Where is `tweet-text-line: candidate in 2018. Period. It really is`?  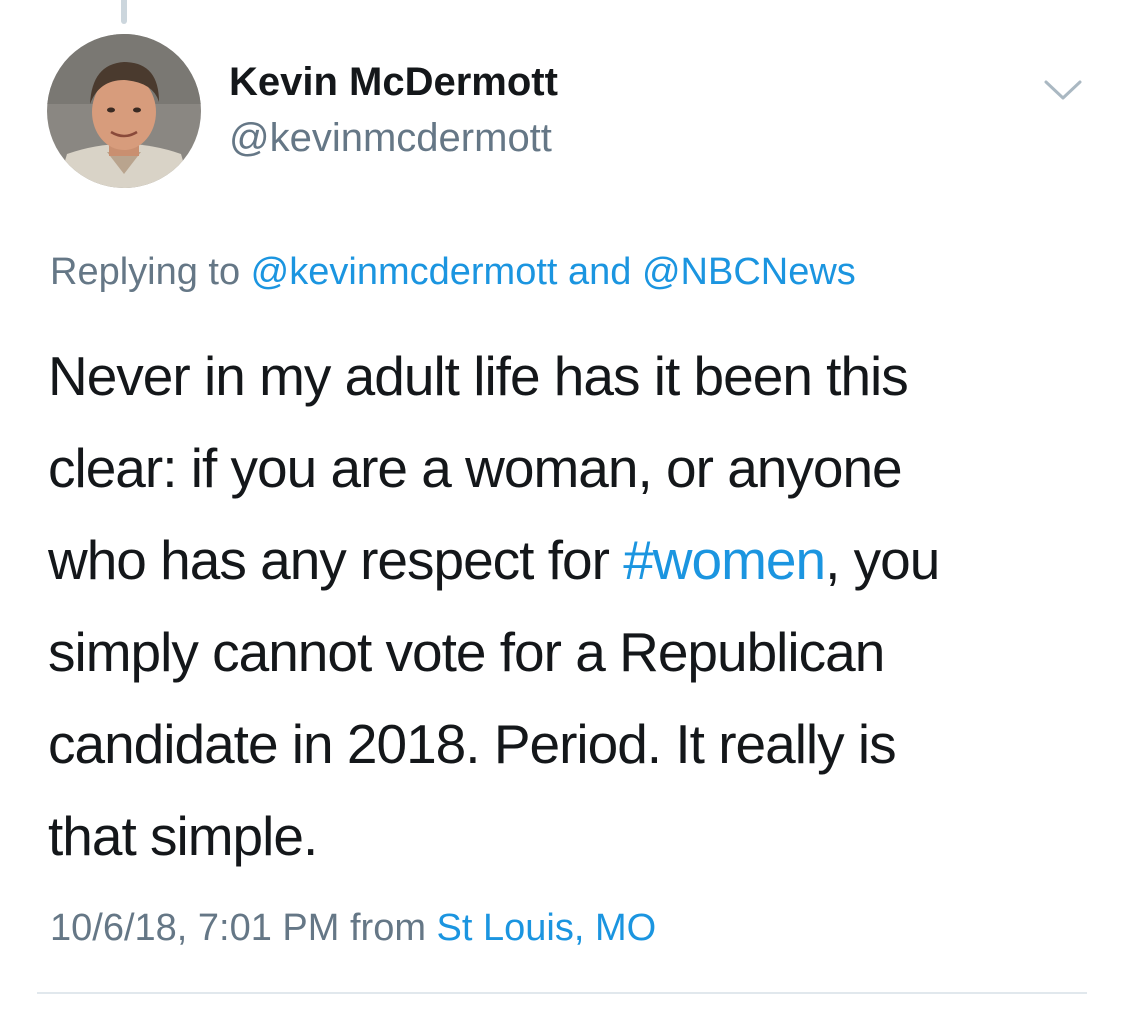
tweet-text-line: candidate in 2018. Period. It really is is located at coordinates (472, 744).